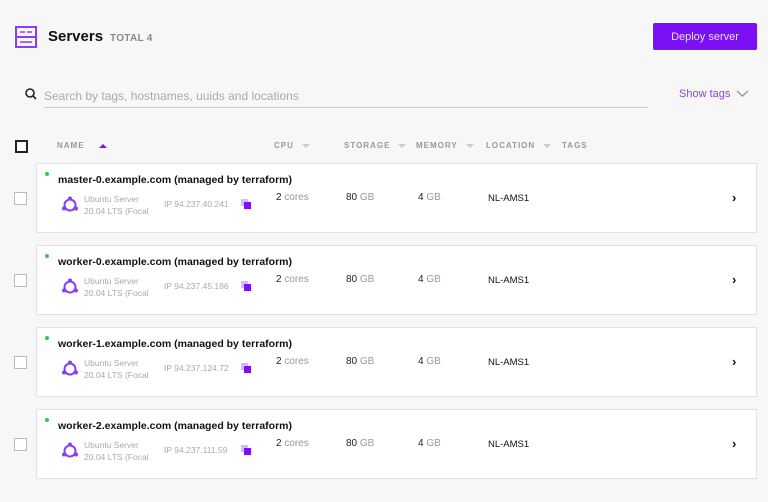 This screenshot has height=502, width=768. Describe the element at coordinates (131, 38) in the screenshot. I see `total-count: TOTAL 4` at that location.